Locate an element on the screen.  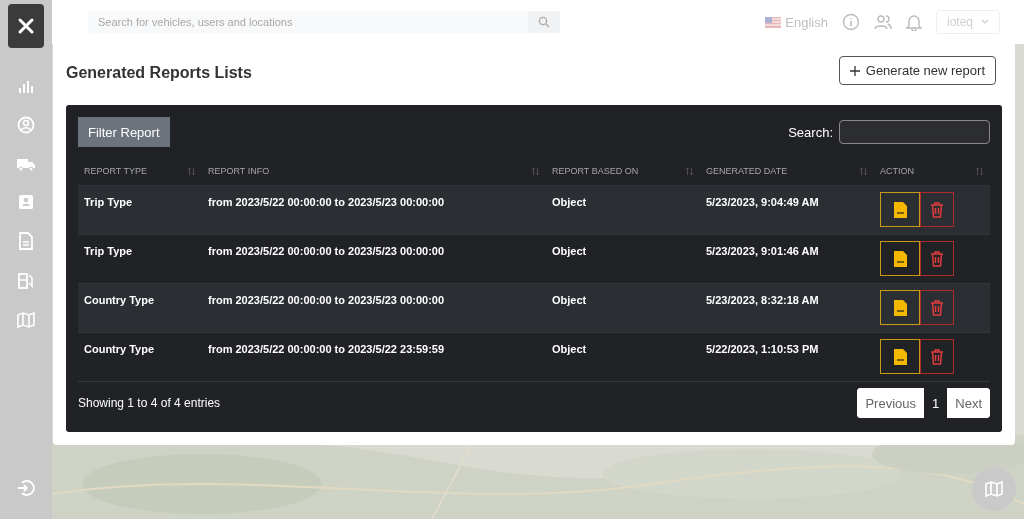
document-icon is located at coordinates (26, 241).